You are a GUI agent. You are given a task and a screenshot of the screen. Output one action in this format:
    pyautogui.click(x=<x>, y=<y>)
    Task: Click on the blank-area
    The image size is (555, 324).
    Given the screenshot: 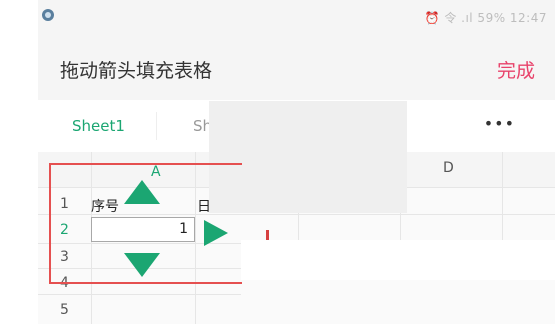 What is the action you would take?
    pyautogui.click(x=398, y=282)
    